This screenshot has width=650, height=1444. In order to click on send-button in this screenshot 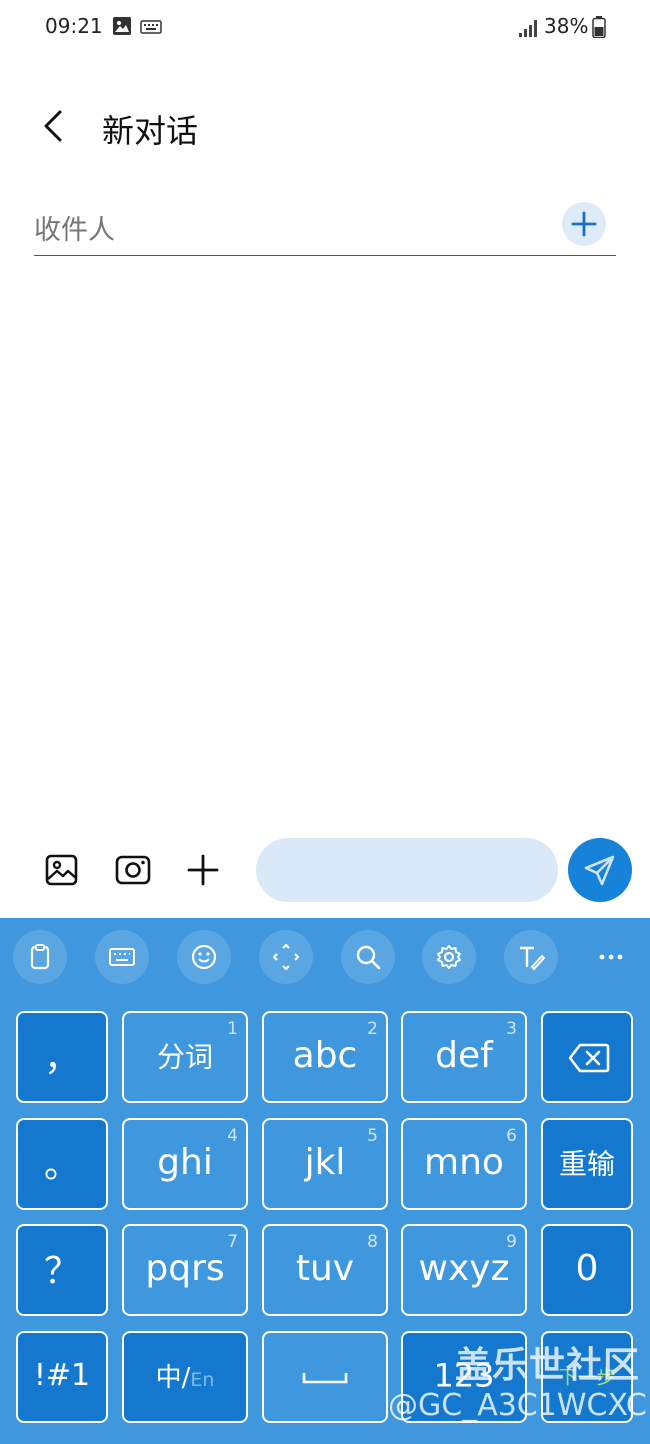, I will do `click(600, 870)`.